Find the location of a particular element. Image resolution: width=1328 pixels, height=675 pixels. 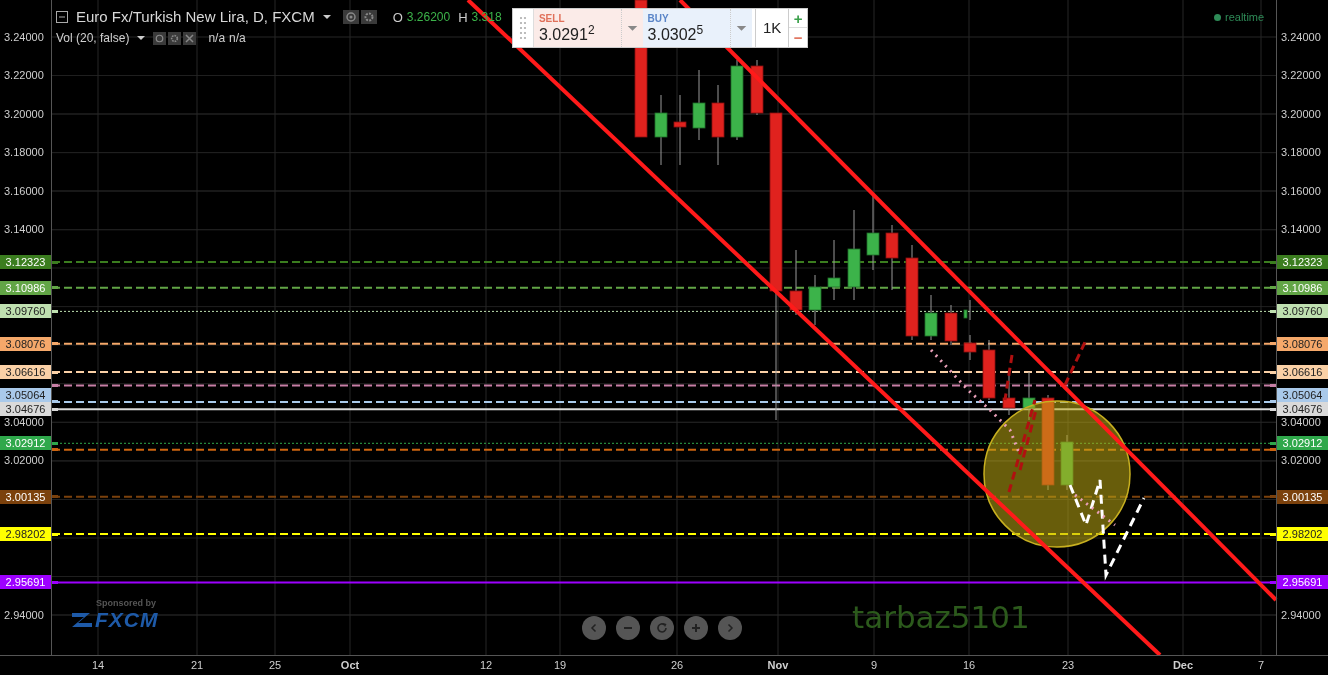

time-axis-label: 16 is located at coordinates (969, 665).